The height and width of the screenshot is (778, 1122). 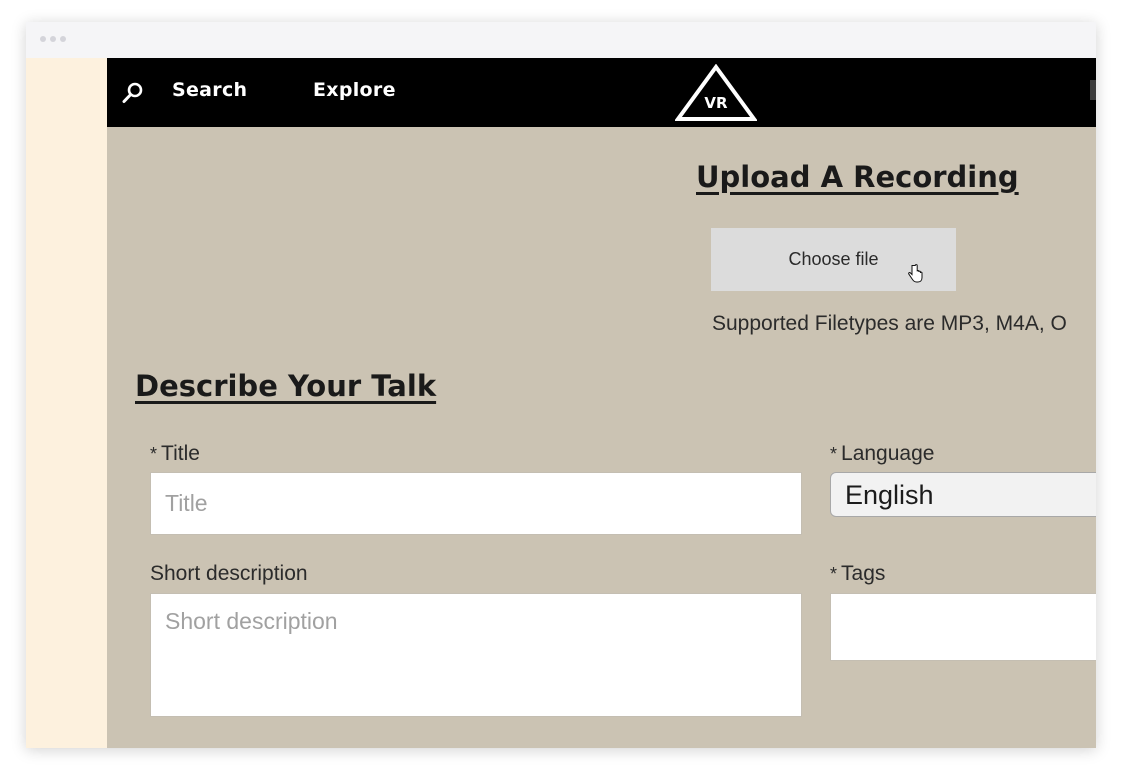 I want to click on language-select: English, so click(x=963, y=494).